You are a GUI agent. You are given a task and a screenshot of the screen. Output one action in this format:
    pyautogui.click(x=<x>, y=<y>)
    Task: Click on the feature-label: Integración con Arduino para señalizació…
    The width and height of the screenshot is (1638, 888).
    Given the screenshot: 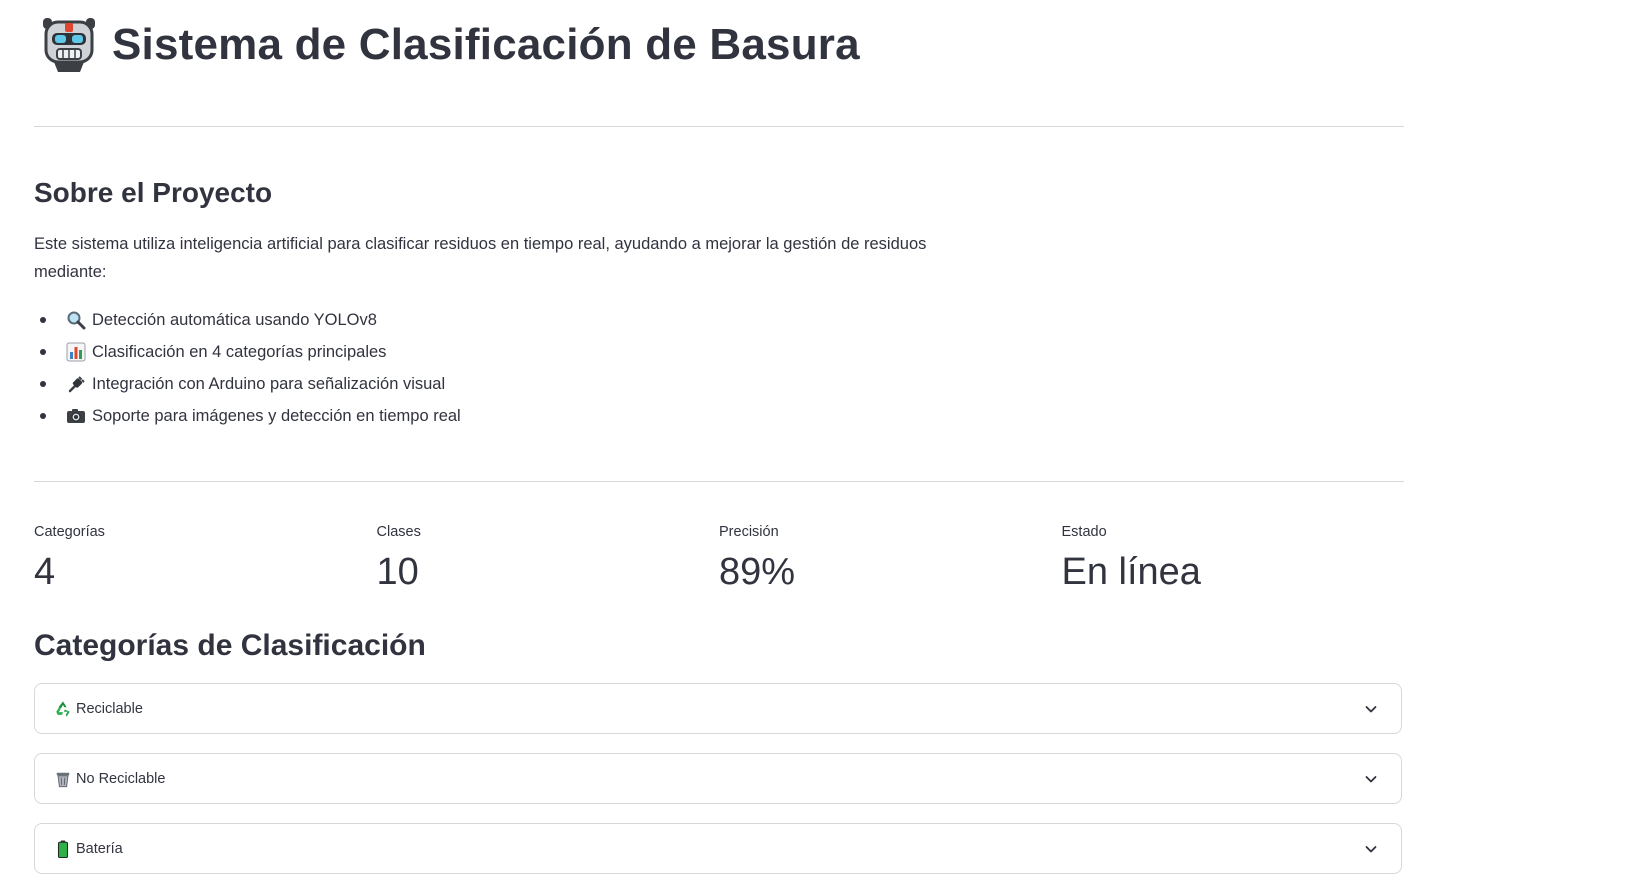 What is the action you would take?
    pyautogui.click(x=269, y=383)
    